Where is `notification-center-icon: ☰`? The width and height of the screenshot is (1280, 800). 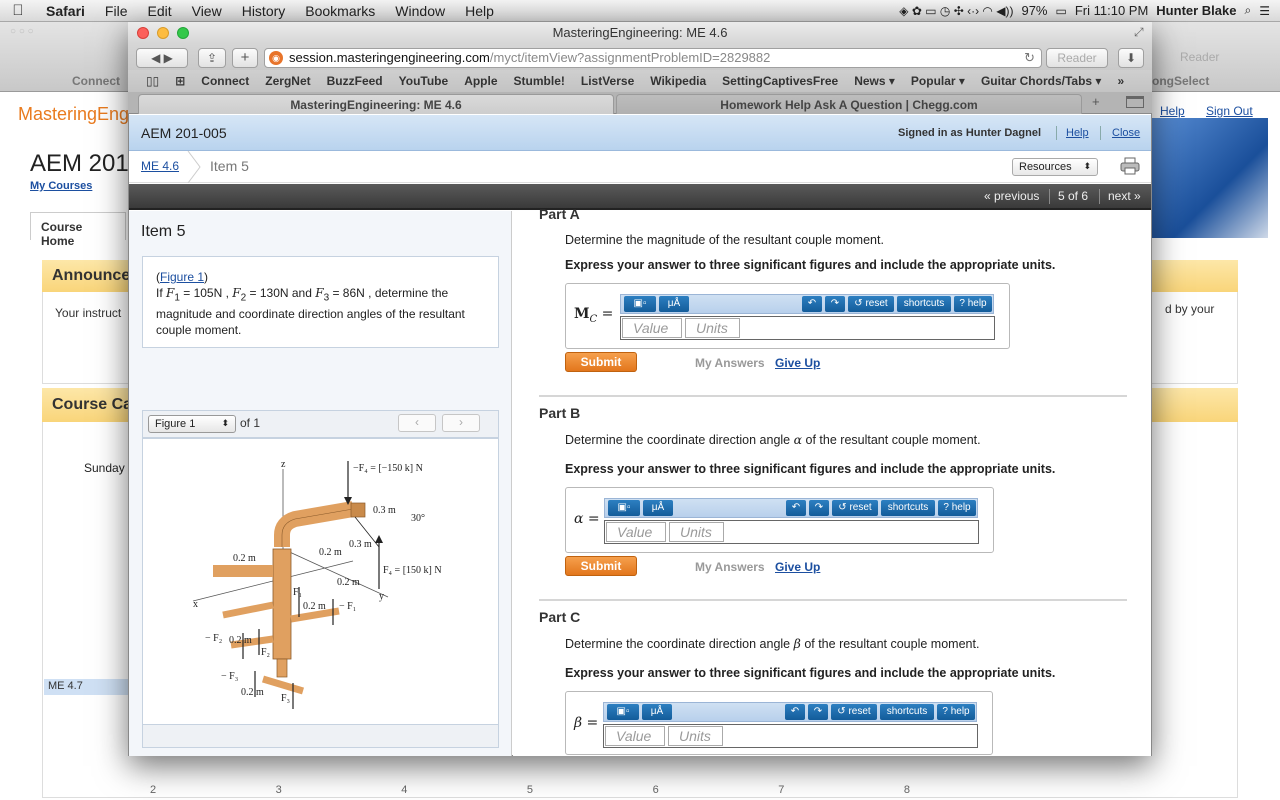 notification-center-icon: ☰ is located at coordinates (1264, 11).